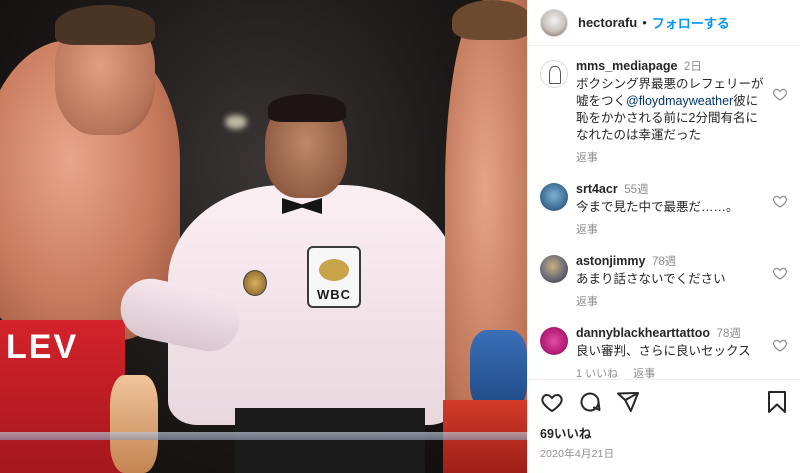  Describe the element at coordinates (263, 436) in the screenshot. I see `ring-rope` at that location.